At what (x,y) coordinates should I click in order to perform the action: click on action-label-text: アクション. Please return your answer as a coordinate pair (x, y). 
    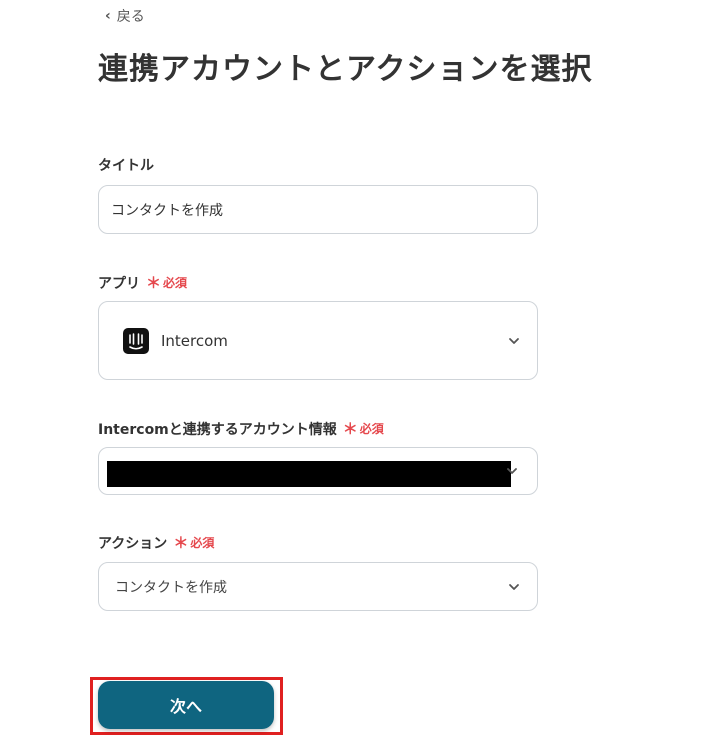
    Looking at the image, I should click on (133, 543).